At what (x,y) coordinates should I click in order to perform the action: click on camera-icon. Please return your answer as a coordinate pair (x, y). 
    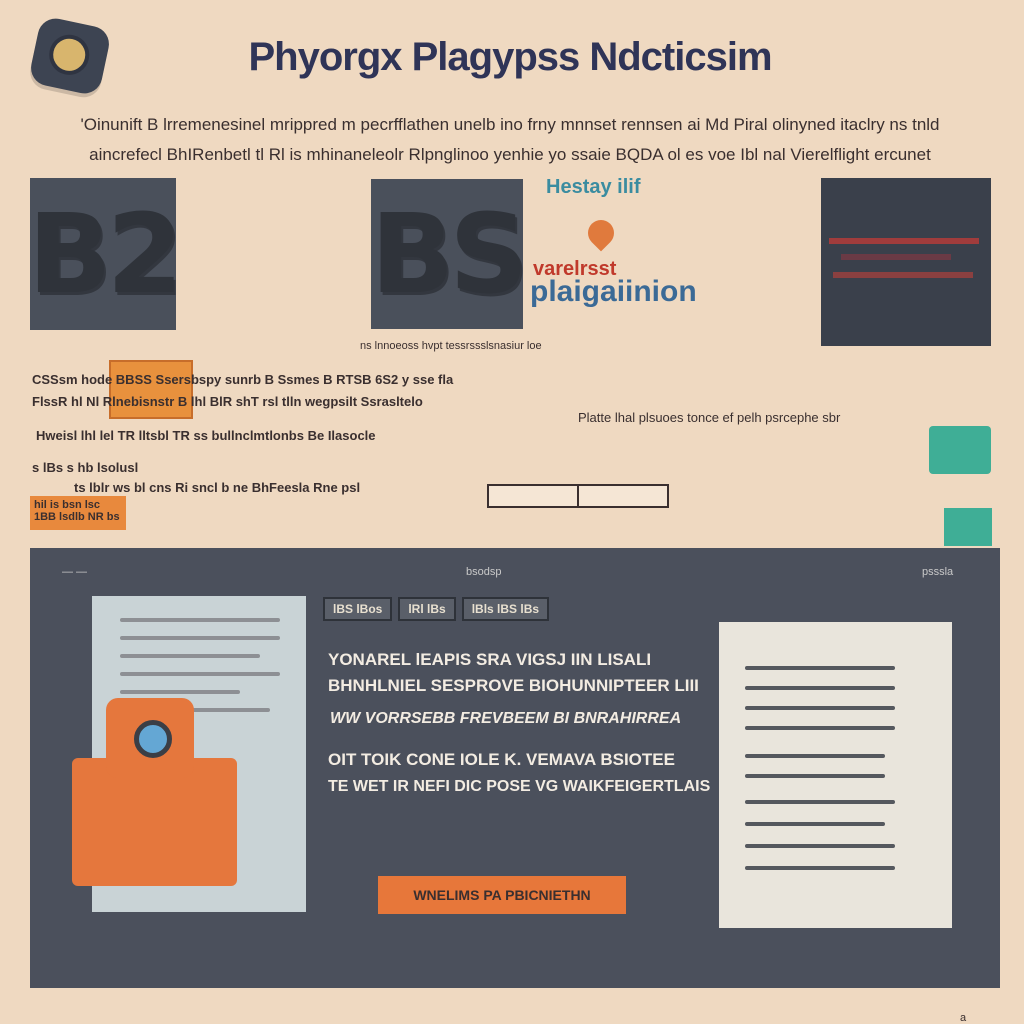
    Looking at the image, I should click on (150, 738).